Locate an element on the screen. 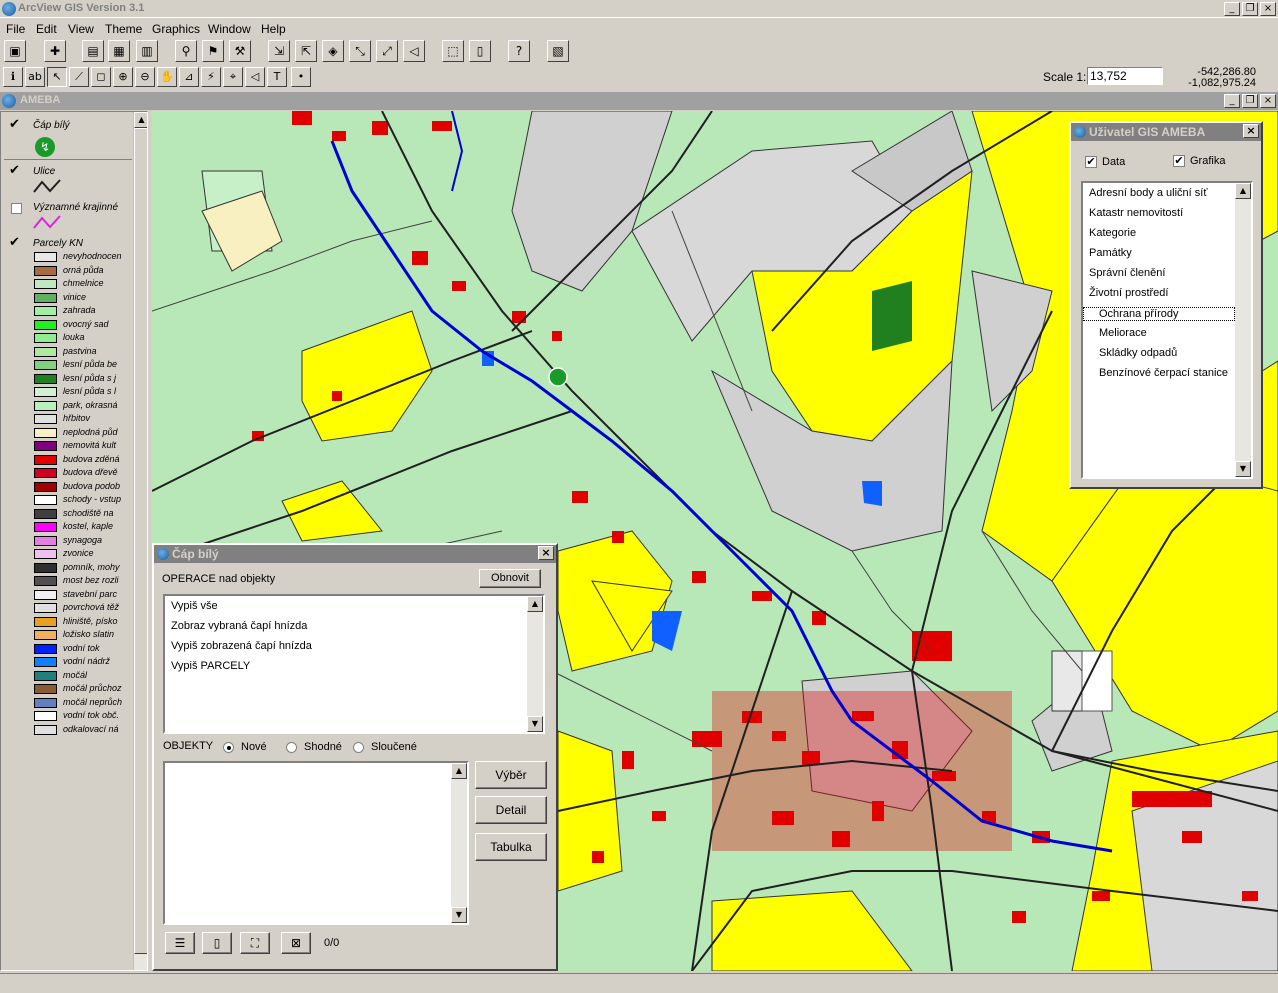  label-tool-icon: ◁ is located at coordinates (255, 77).